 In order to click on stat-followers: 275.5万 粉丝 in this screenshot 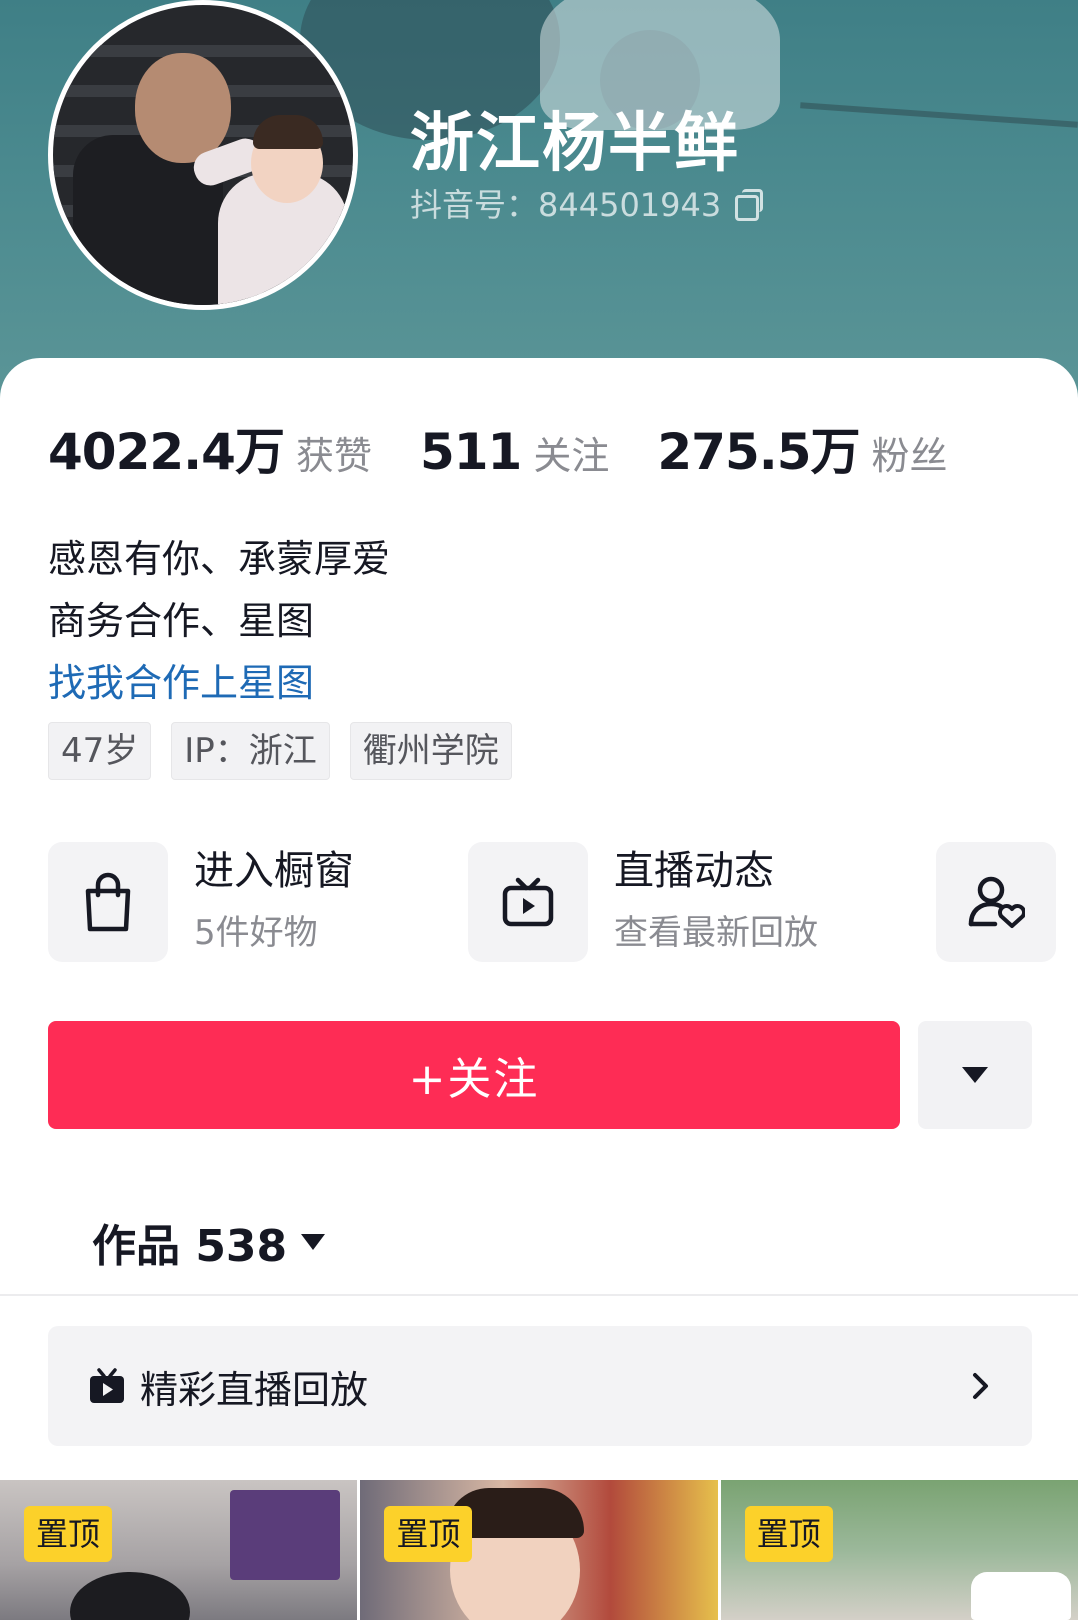, I will do `click(802, 448)`.